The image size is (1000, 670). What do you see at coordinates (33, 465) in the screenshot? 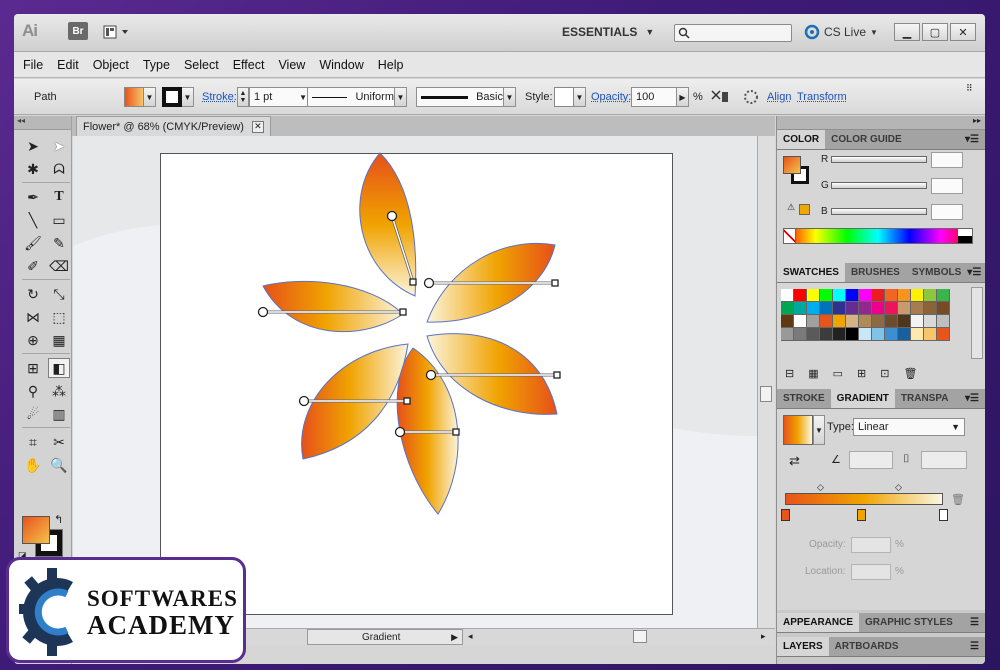
I see `hand-tool-icon: ✋` at bounding box center [33, 465].